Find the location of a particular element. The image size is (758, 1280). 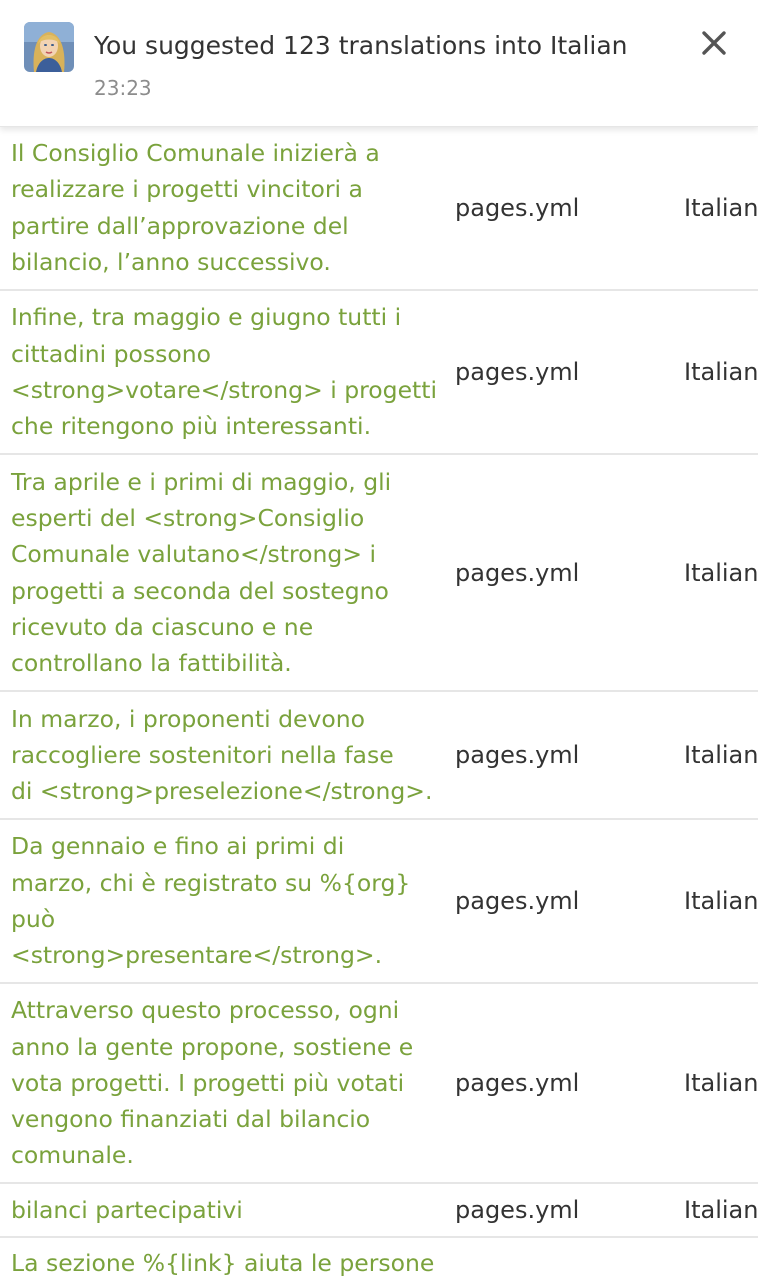

avatar-image is located at coordinates (49, 47).